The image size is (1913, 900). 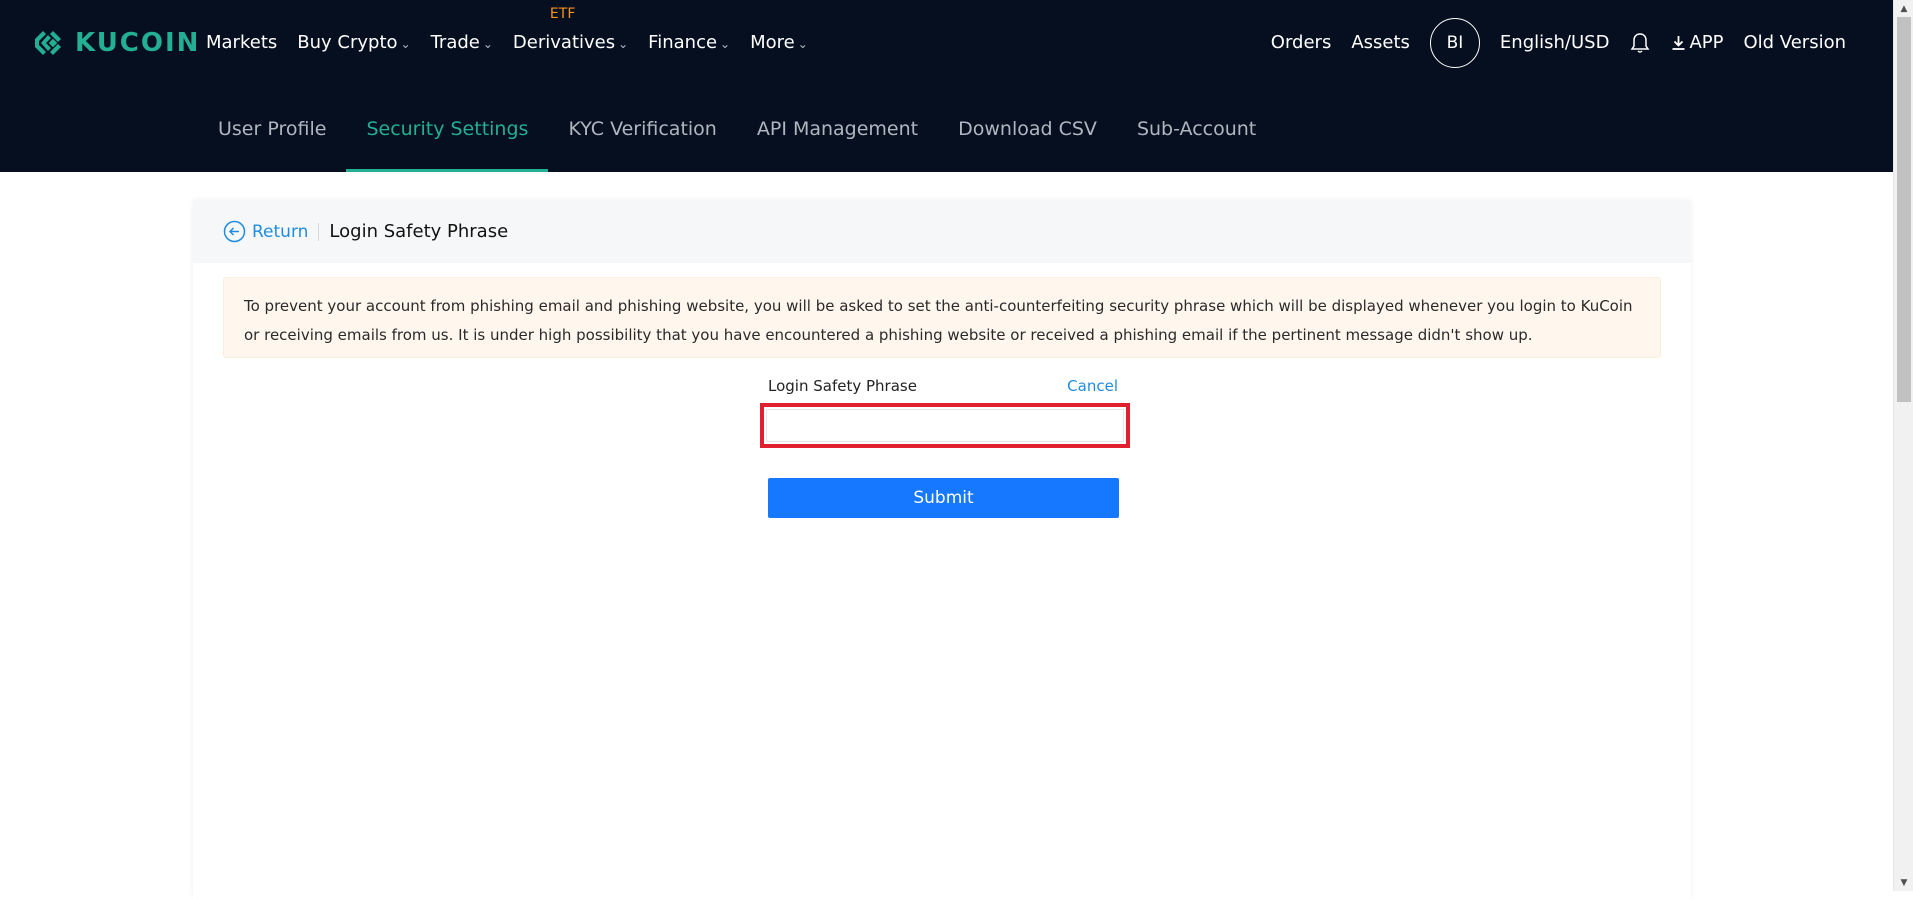 I want to click on nav-finance-label: Finance, so click(x=683, y=42).